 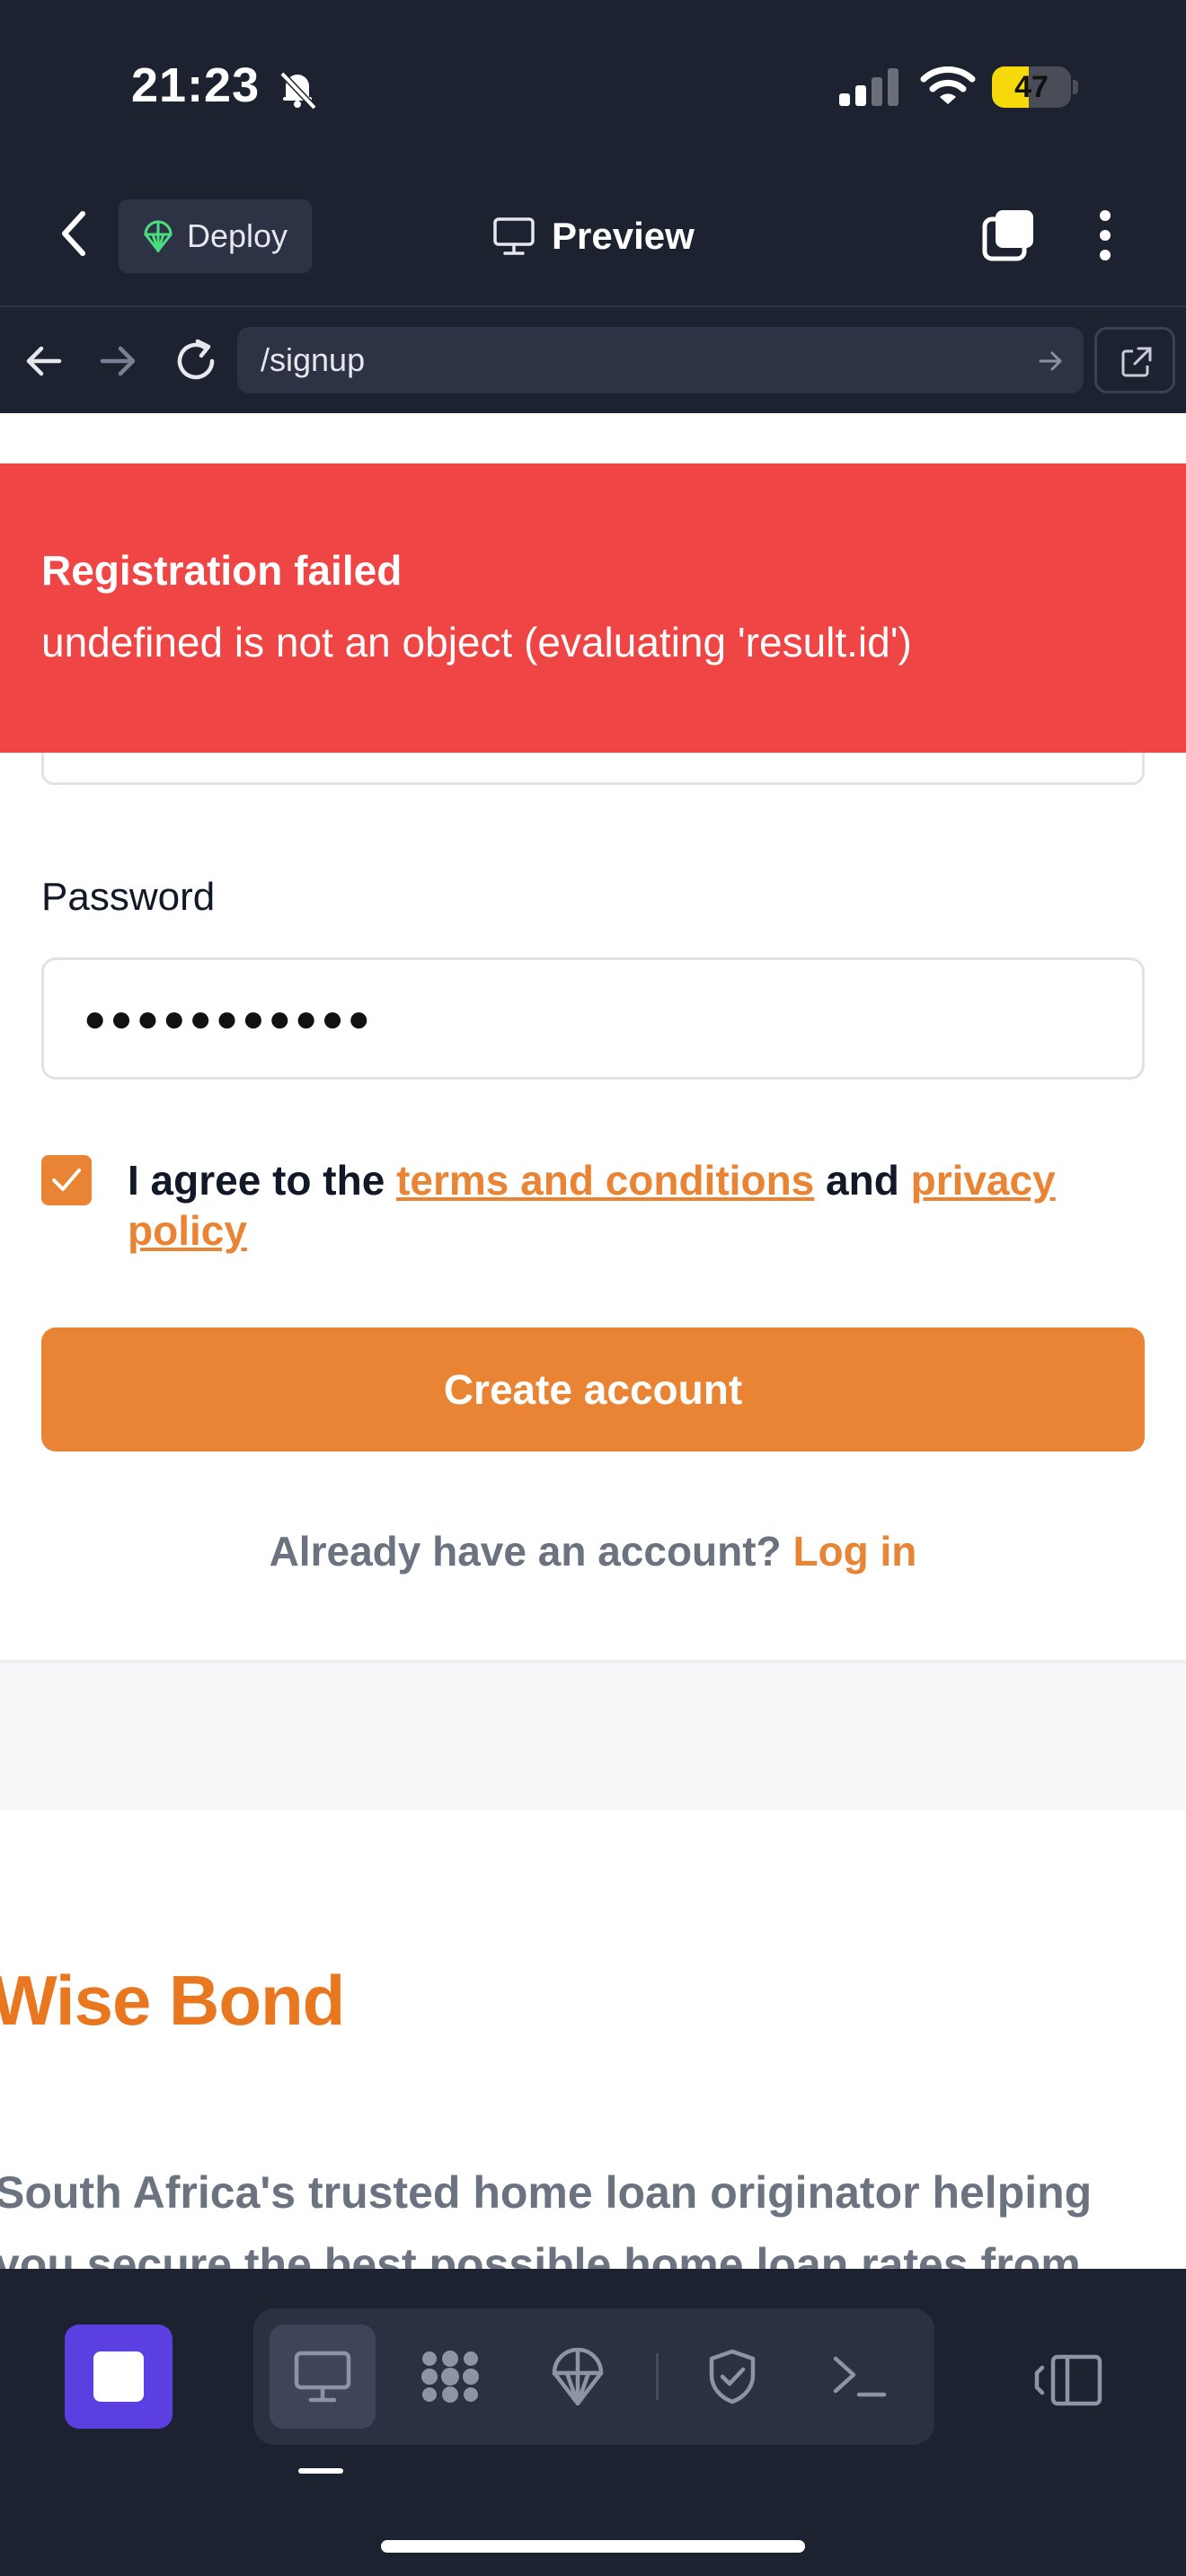 What do you see at coordinates (320, 2471) in the screenshot?
I see `active-tool-indicator` at bounding box center [320, 2471].